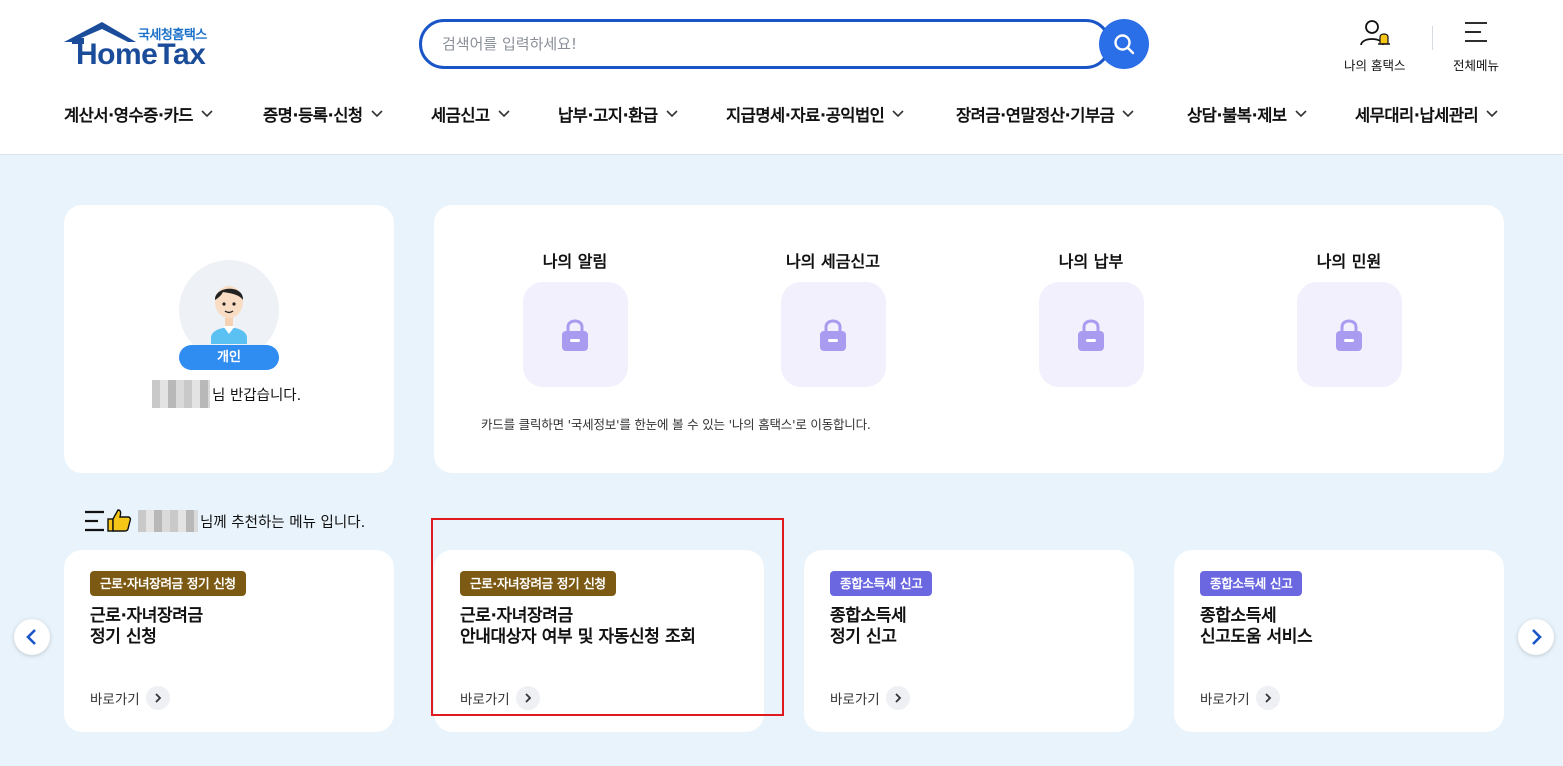  I want to click on util-divider, so click(1432, 38).